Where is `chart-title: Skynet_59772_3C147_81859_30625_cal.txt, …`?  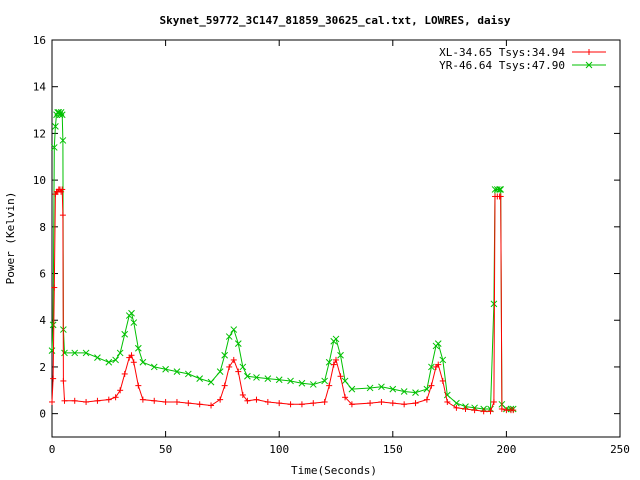 chart-title: Skynet_59772_3C147_81859_30625_cal.txt, … is located at coordinates (335, 20).